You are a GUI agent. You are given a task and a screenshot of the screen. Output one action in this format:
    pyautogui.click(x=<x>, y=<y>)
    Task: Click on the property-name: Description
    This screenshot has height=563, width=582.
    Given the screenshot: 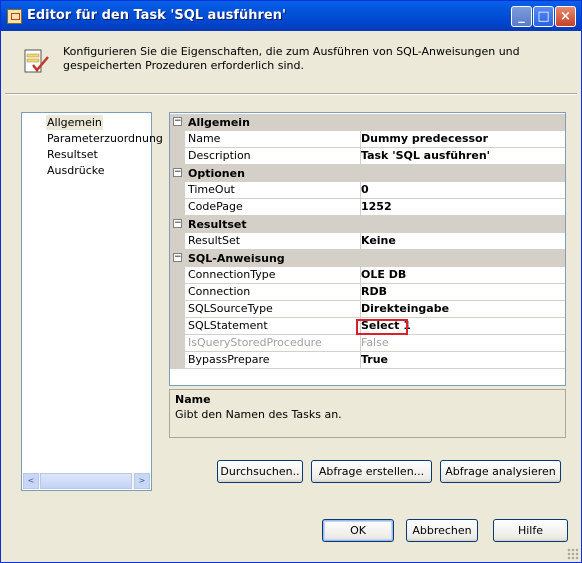 What is the action you would take?
    pyautogui.click(x=273, y=156)
    